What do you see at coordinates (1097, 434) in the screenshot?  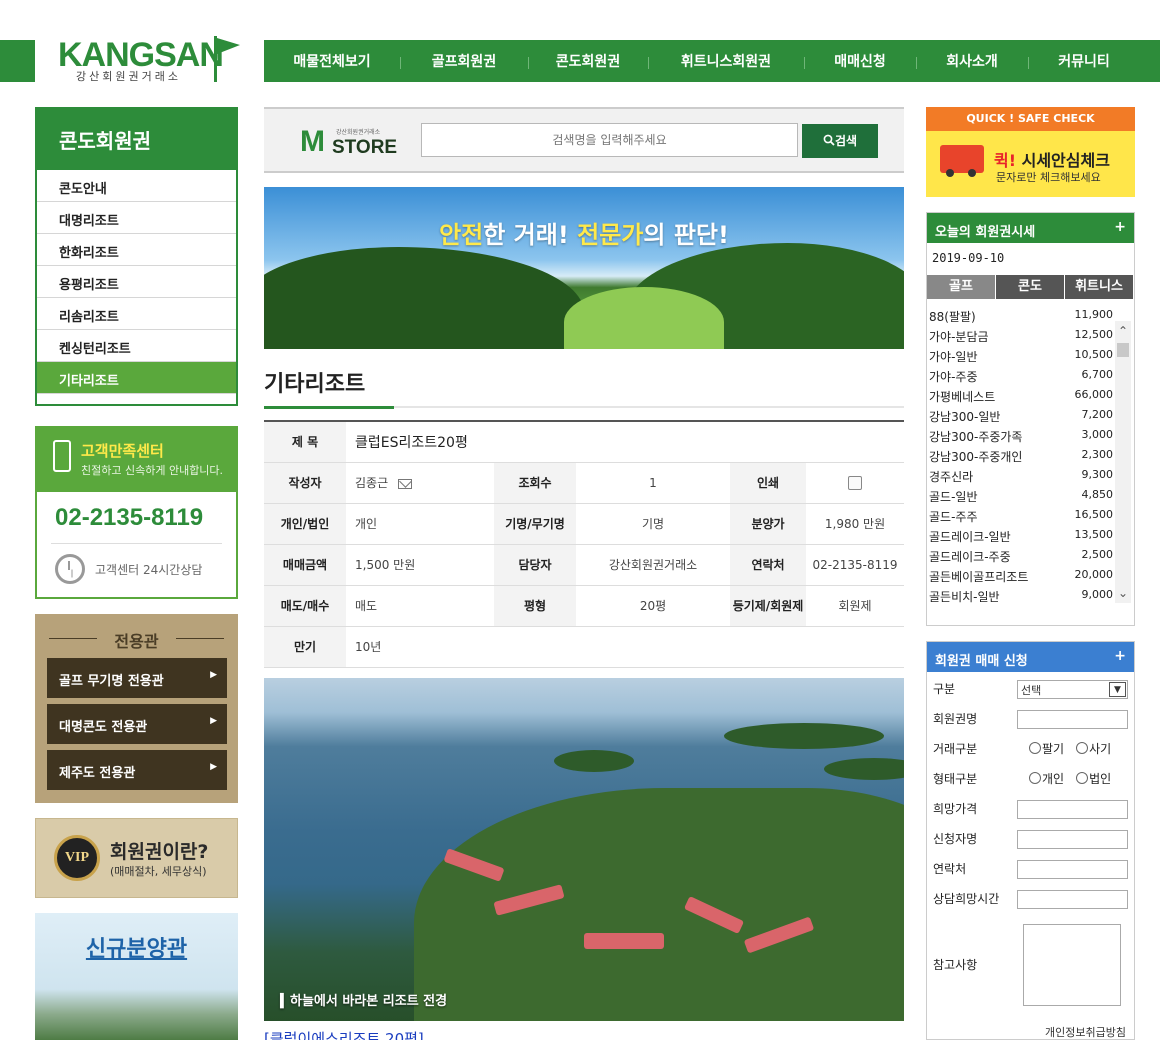 I see `price-item-value: 3,000` at bounding box center [1097, 434].